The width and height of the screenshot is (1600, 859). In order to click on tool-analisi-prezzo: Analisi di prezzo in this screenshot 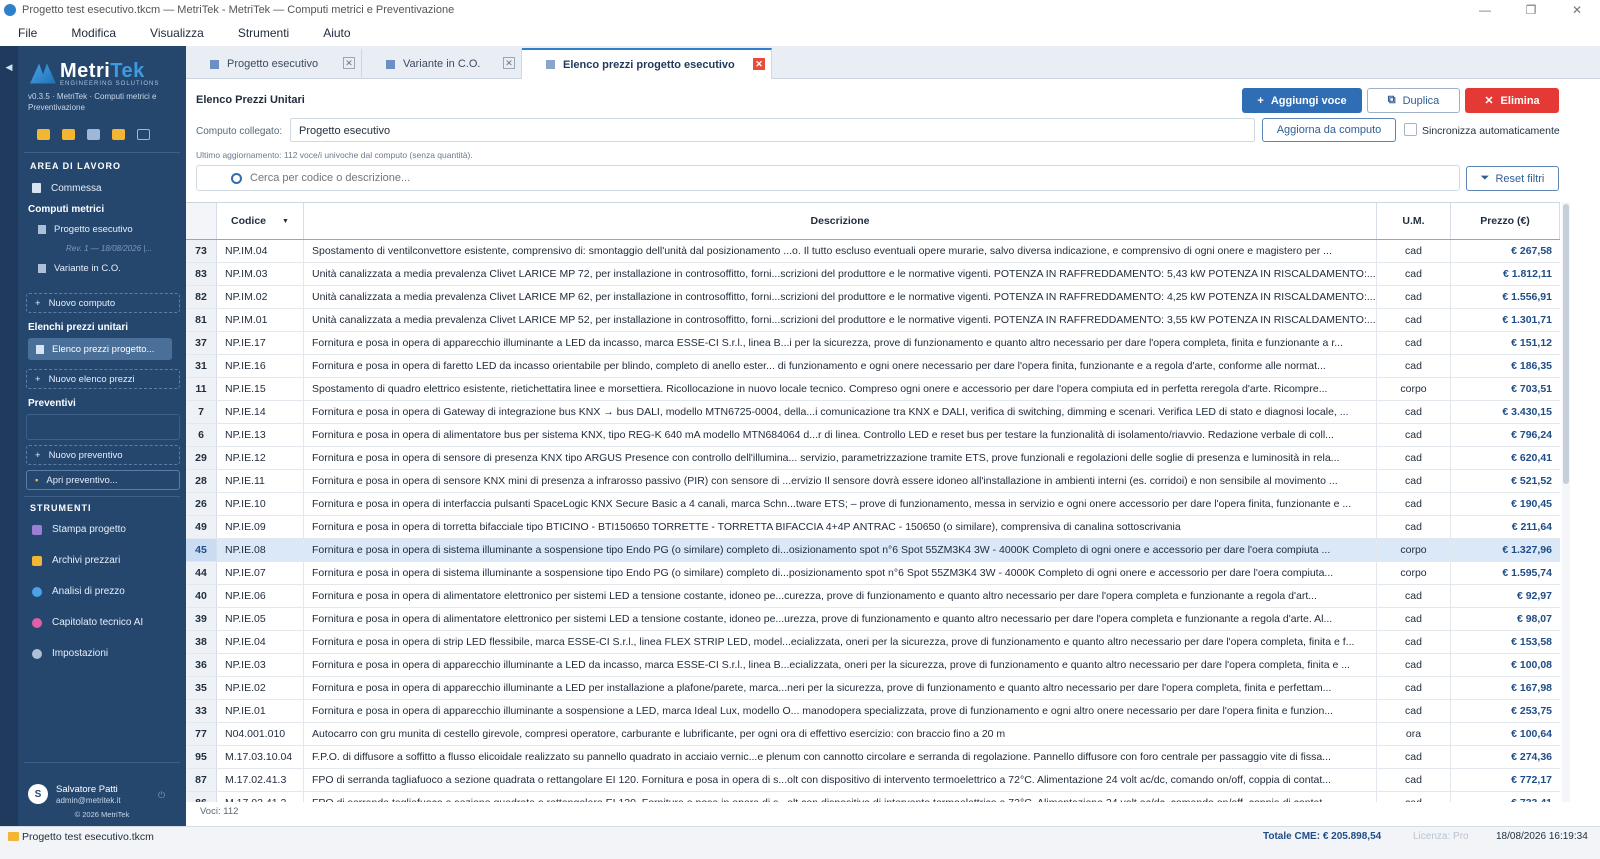, I will do `click(78, 591)`.